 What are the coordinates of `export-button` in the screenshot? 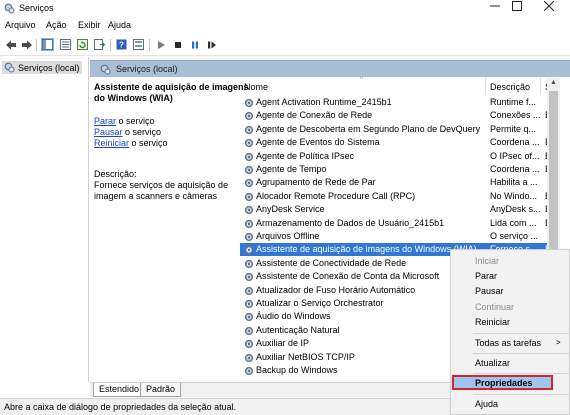 It's located at (99, 44).